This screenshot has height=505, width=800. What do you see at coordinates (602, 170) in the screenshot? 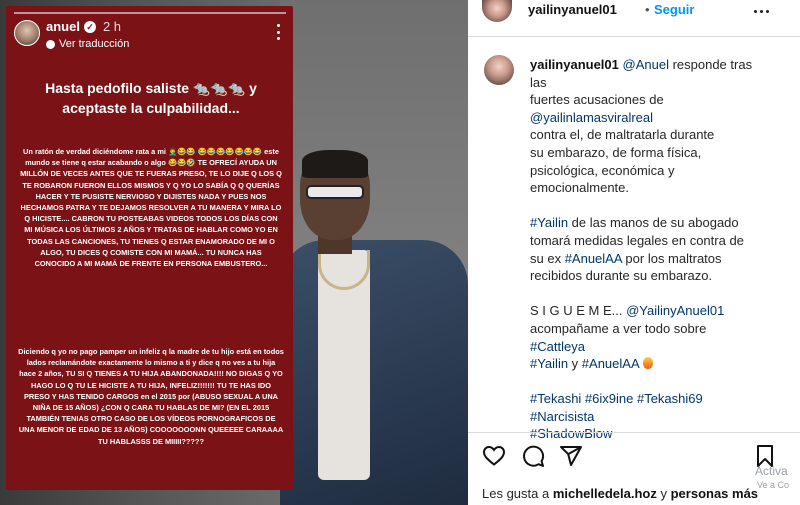
I see `caption-text: psicológica, económica y` at bounding box center [602, 170].